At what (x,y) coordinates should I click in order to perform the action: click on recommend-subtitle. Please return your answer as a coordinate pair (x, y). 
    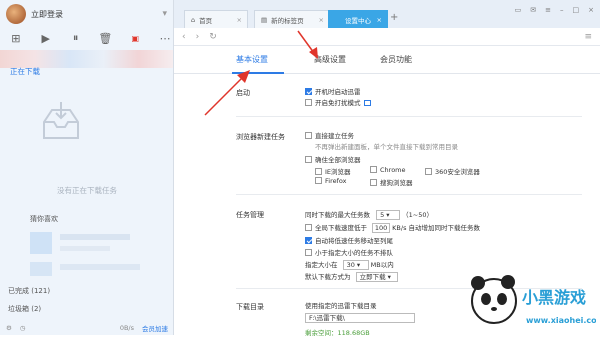
    Looking at the image, I should click on (85, 248).